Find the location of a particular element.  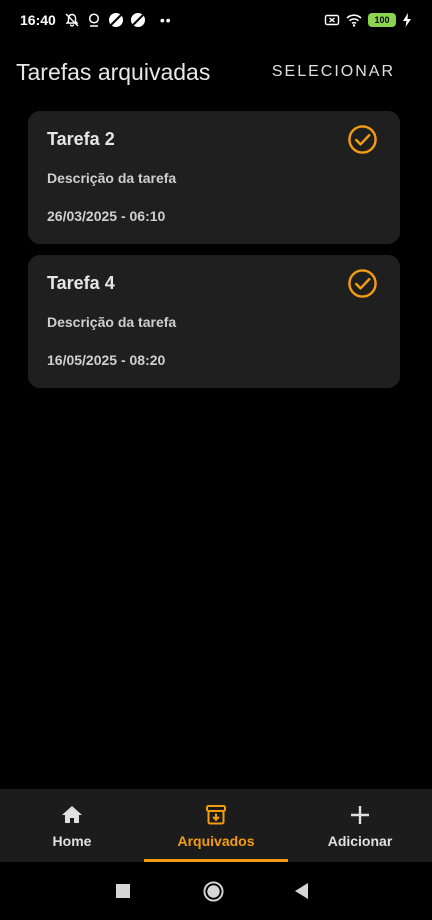

task-datetime: 26/03/2025 - 06:10 is located at coordinates (106, 216).